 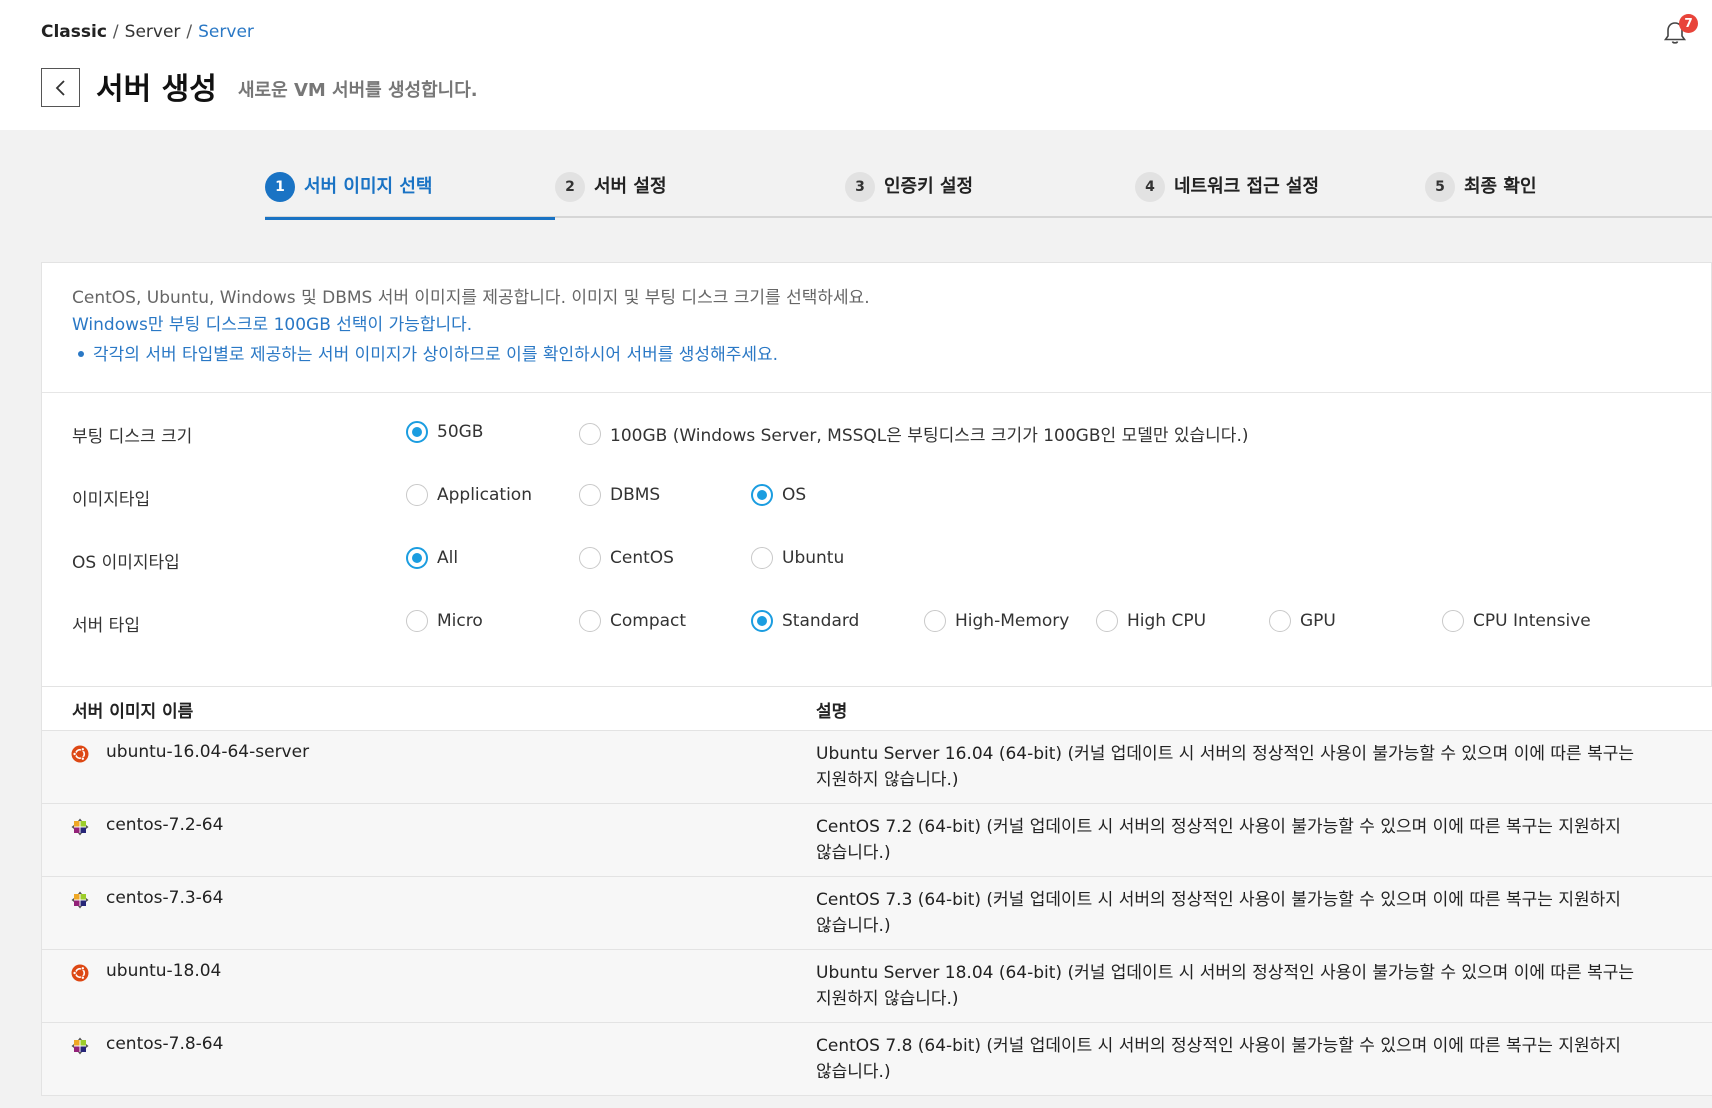 I want to click on os-image-type-row: OS 이미지타입 All CentOS Ubuntu, so click(x=882, y=560).